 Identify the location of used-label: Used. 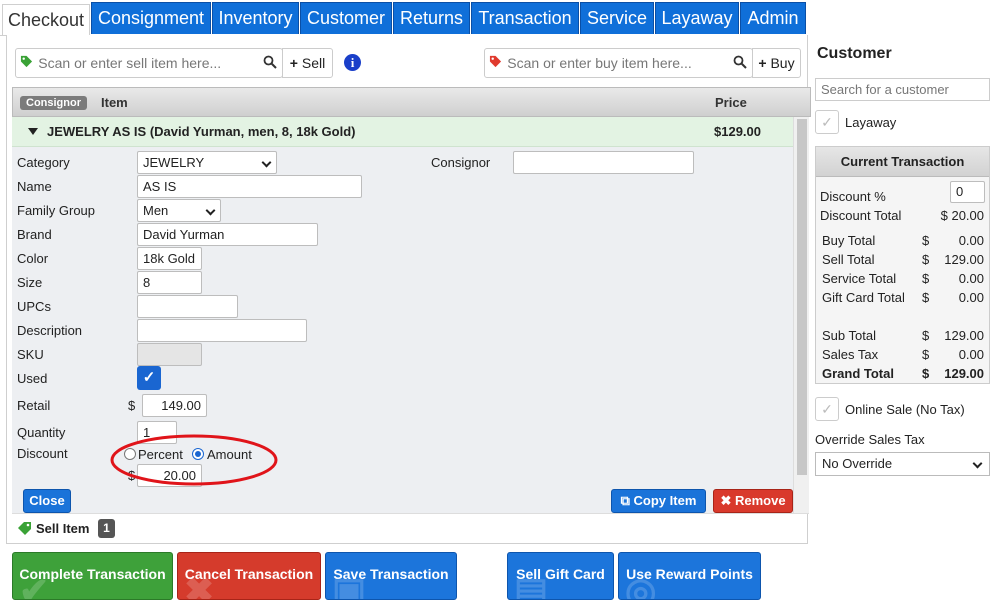
(32, 378).